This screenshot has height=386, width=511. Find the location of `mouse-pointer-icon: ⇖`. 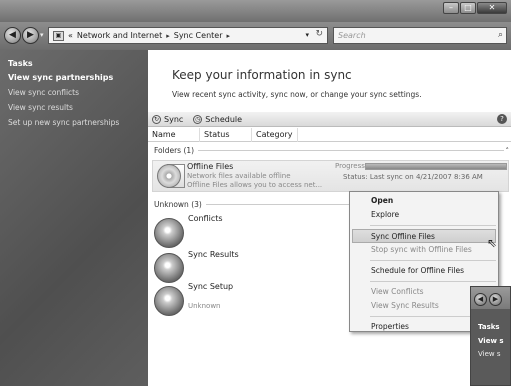

mouse-pointer-icon: ⇖ is located at coordinates (492, 243).